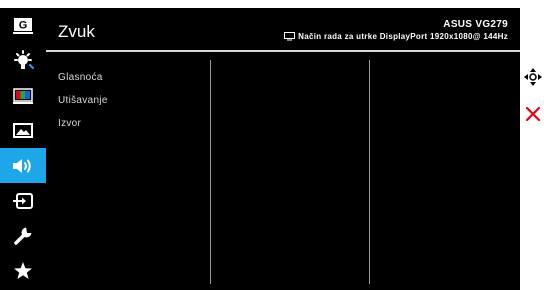  What do you see at coordinates (83, 123) in the screenshot?
I see `menu-item-source: Izvor` at bounding box center [83, 123].